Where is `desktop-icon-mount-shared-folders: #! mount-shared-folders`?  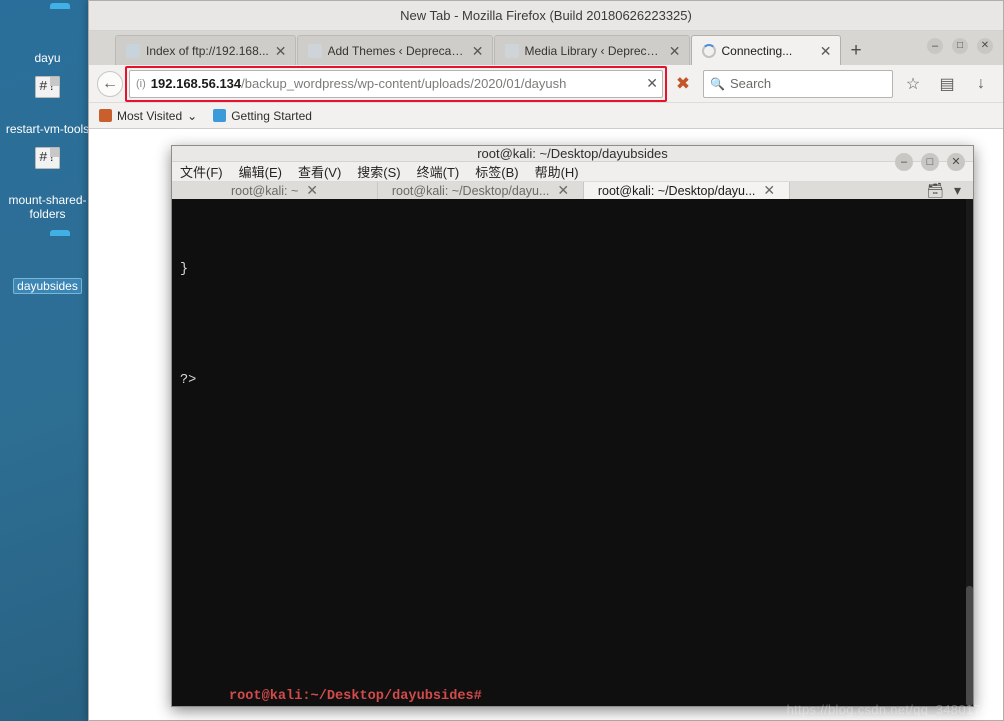
desktop-icon-mount-shared-folders: #! mount-shared-folders is located at coordinates (47, 184).